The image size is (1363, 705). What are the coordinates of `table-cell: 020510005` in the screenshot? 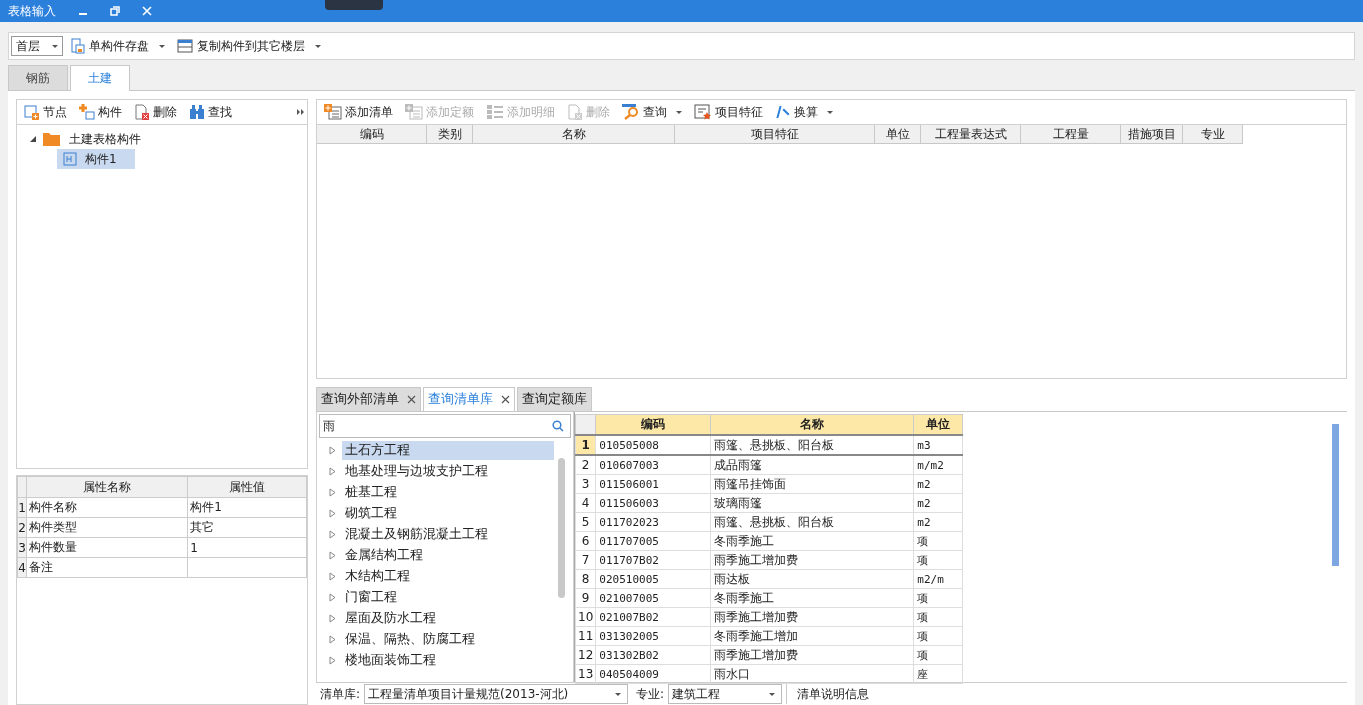 It's located at (653, 579).